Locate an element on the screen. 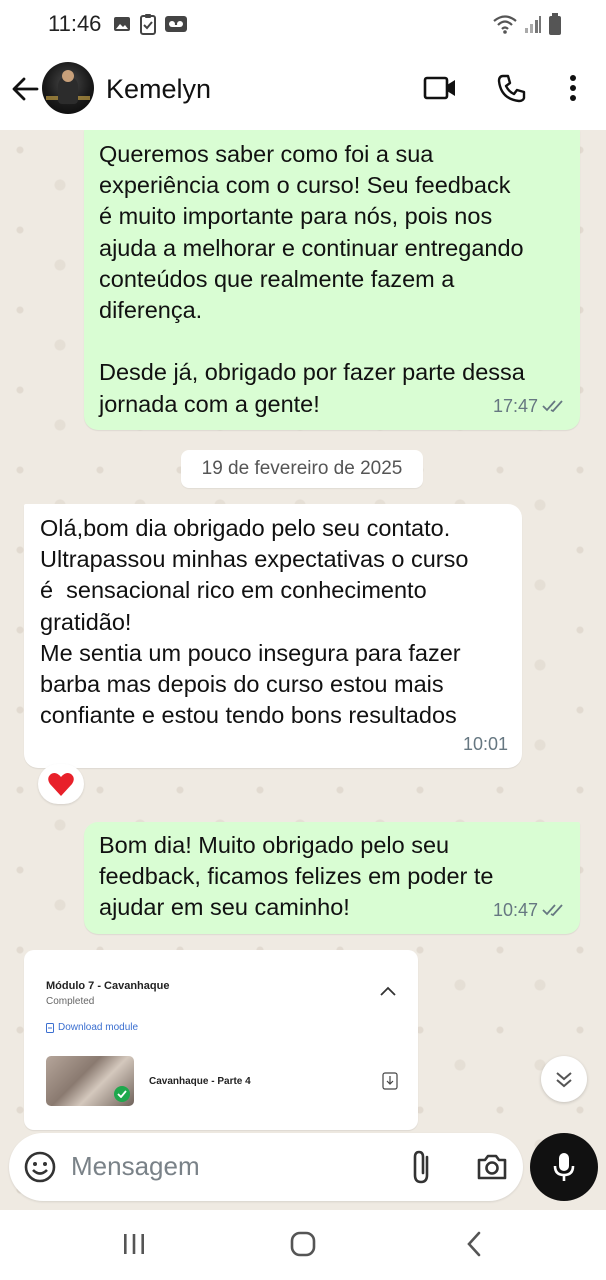  home-icon is located at coordinates (303, 1244).